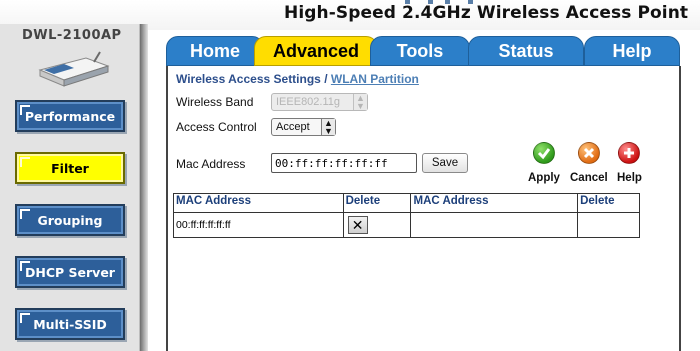 This screenshot has width=700, height=351. I want to click on access-control-select: Accept ▲ ▼, so click(303, 127).